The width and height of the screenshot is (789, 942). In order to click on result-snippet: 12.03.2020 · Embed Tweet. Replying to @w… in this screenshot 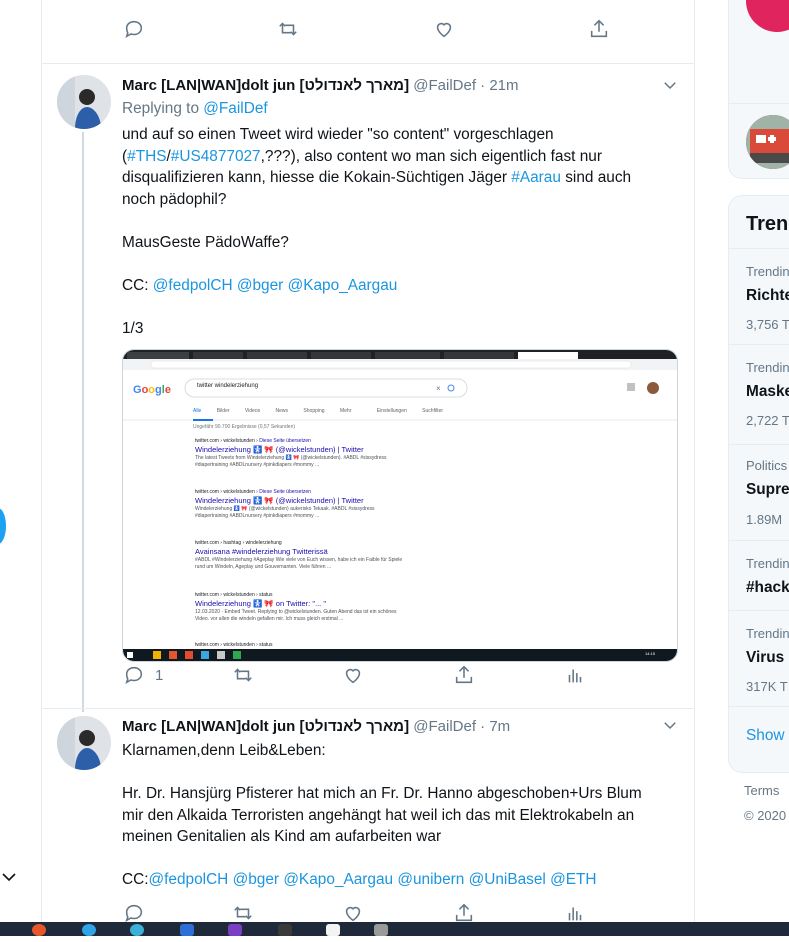, I will do `click(296, 612)`.